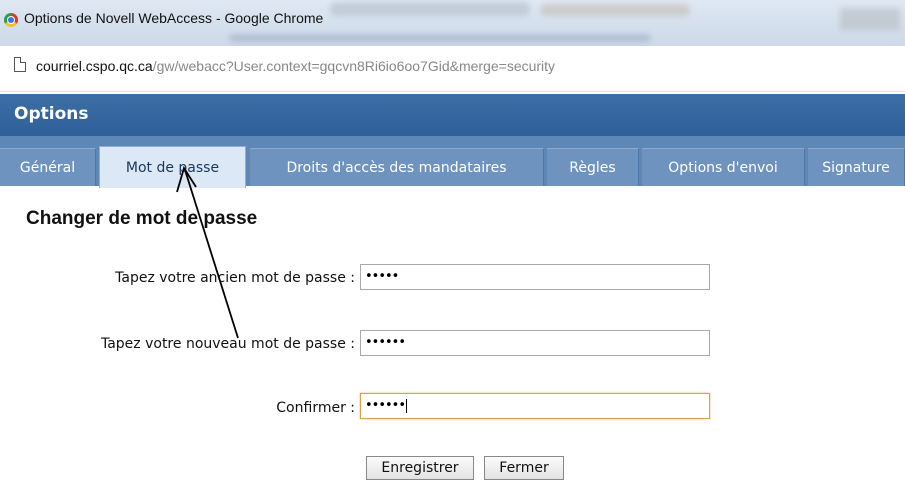 This screenshot has width=905, height=502. I want to click on page-icon, so click(20, 64).